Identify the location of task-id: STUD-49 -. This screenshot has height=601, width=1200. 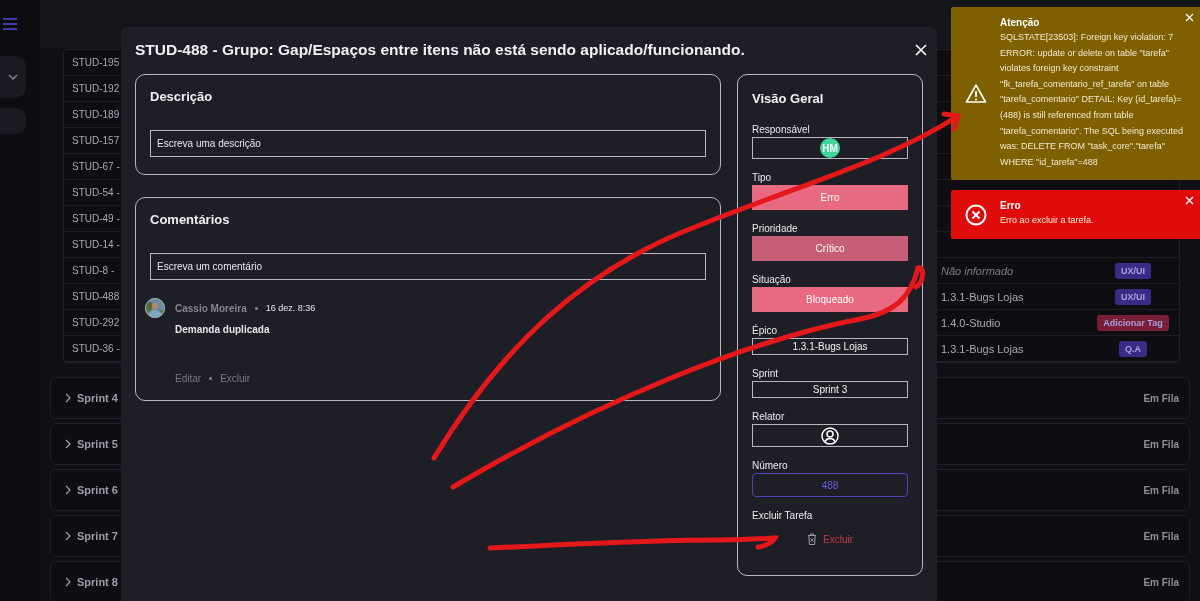
(96, 218).